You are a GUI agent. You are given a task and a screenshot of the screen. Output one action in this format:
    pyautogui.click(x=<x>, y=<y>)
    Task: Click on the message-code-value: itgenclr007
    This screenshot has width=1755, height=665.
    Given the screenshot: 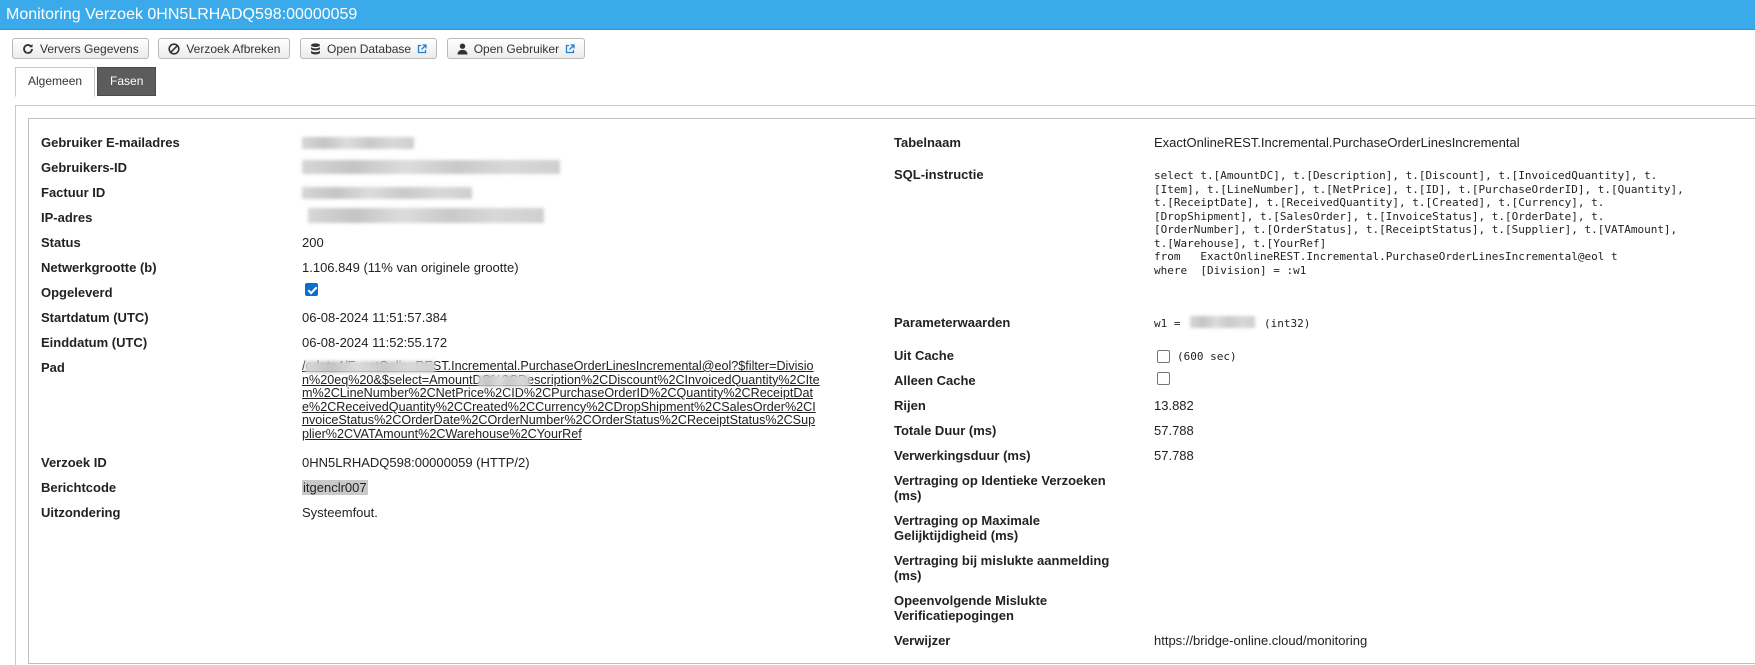 What is the action you would take?
    pyautogui.click(x=335, y=487)
    